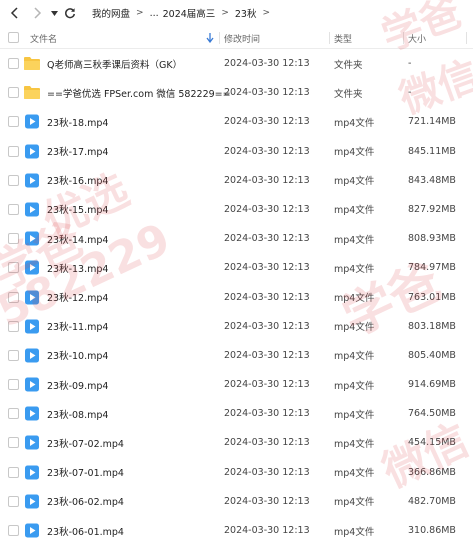 The image size is (473, 550). What do you see at coordinates (54, 13) in the screenshot?
I see `history-dropdown-button` at bounding box center [54, 13].